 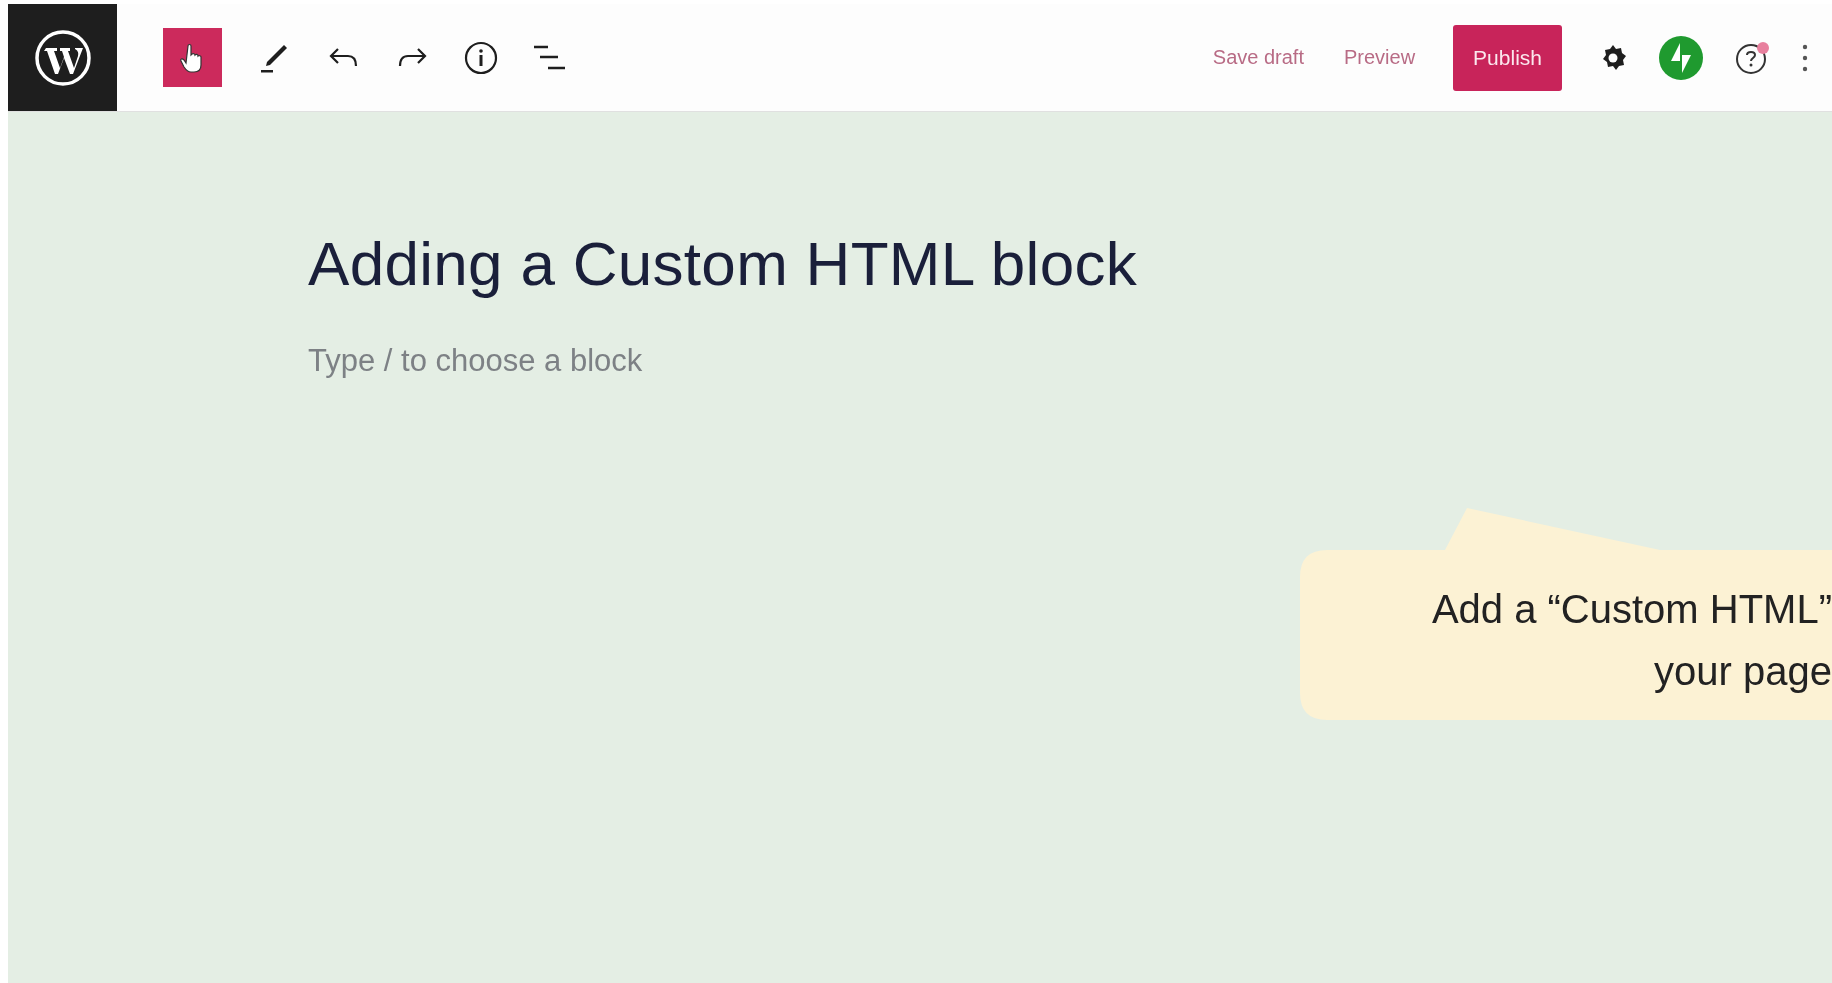 I want to click on toolbar-link: Save draft, so click(x=1258, y=57).